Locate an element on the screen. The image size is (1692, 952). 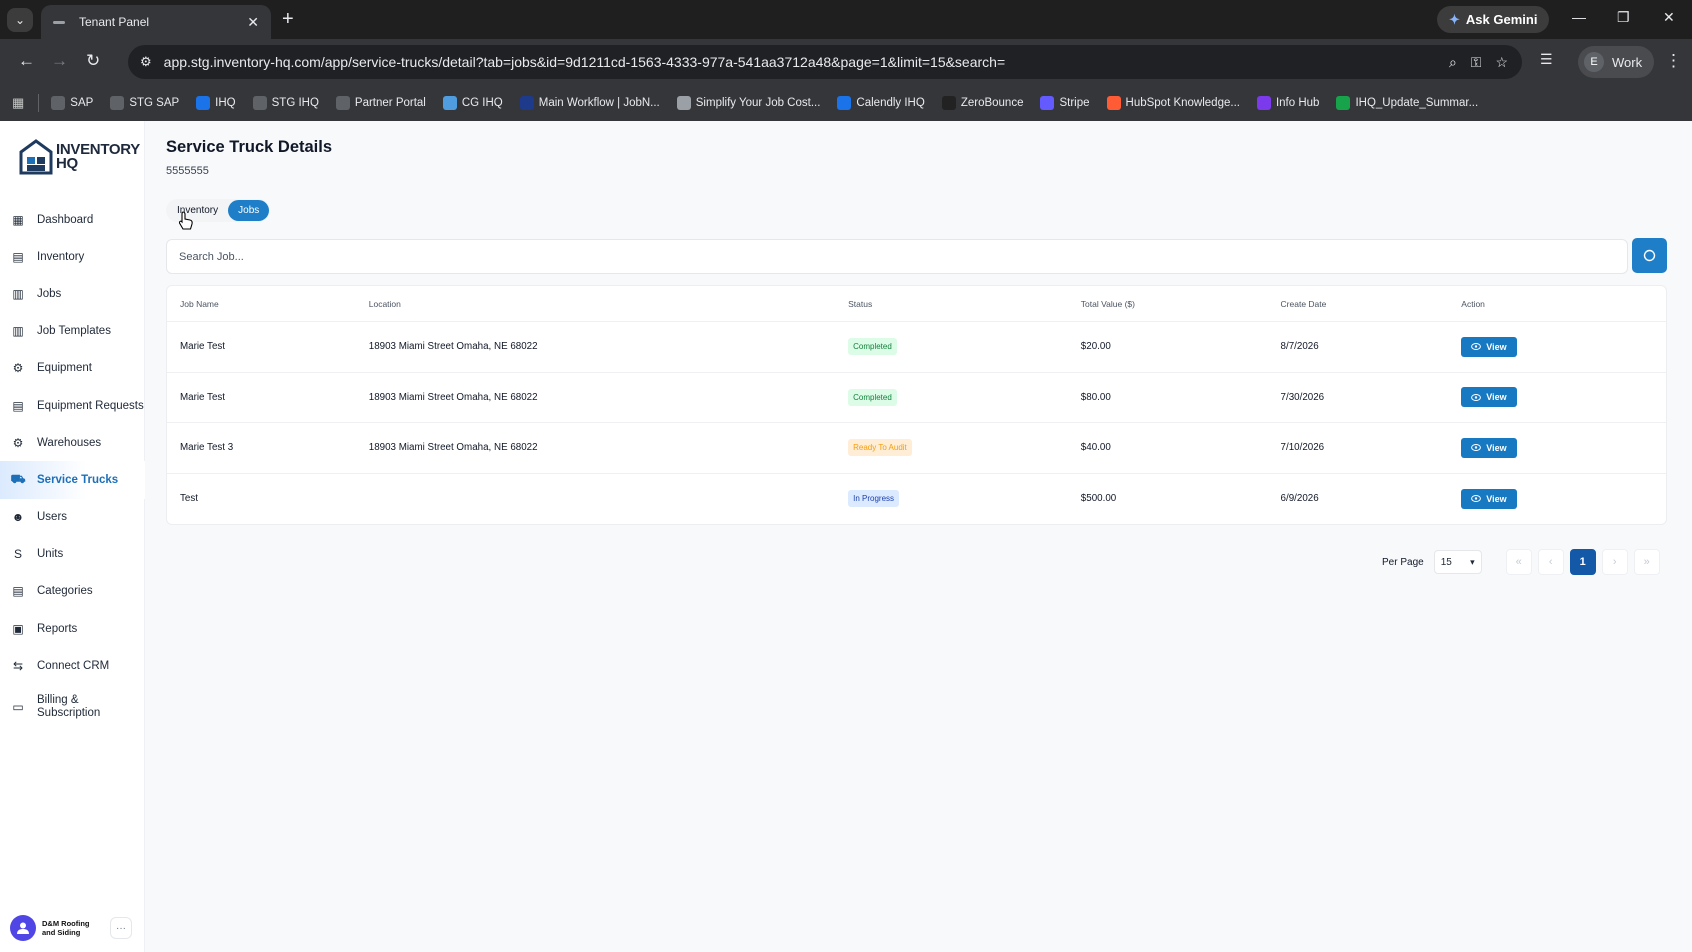
browser-tab: Tenant Panel ✕ is located at coordinates (156, 22).